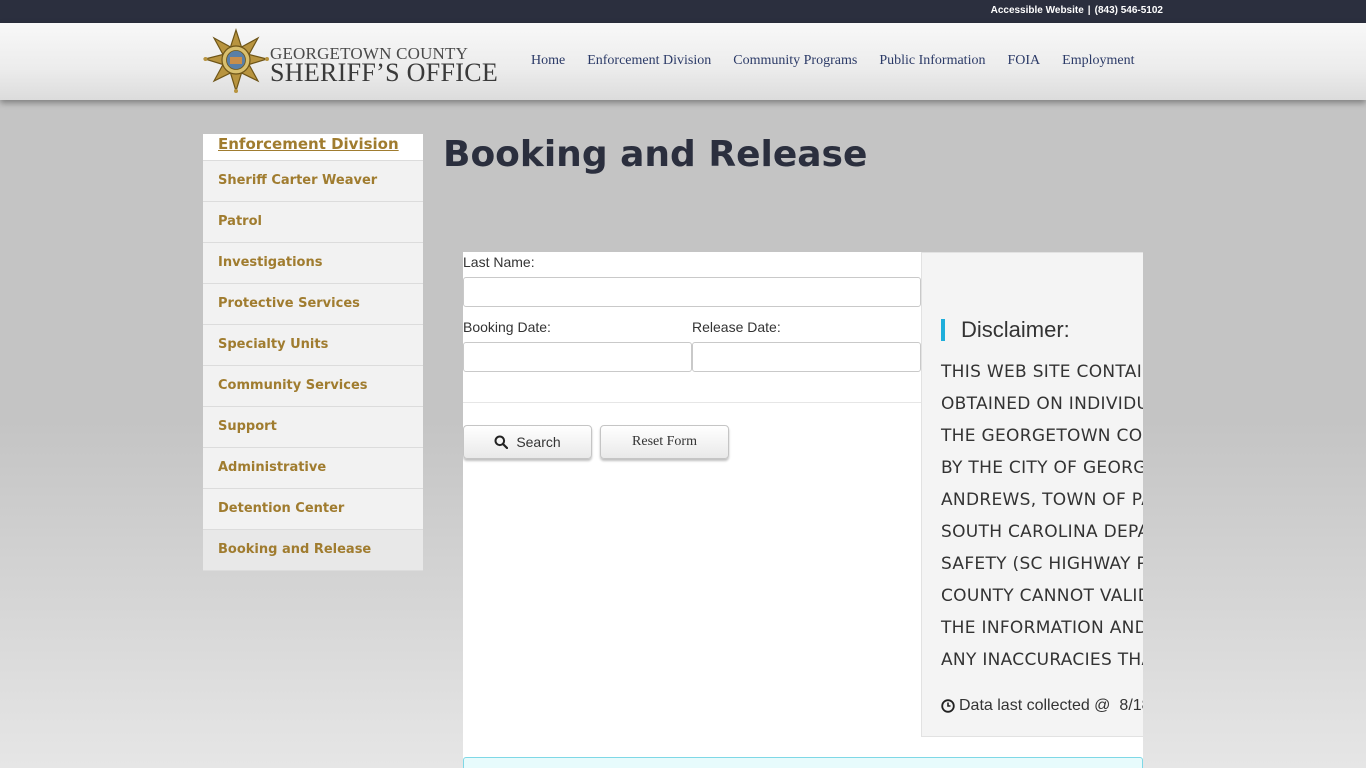 The height and width of the screenshot is (768, 1366). Describe the element at coordinates (313, 222) in the screenshot. I see `sidebar-item-patrol: Patrol` at that location.